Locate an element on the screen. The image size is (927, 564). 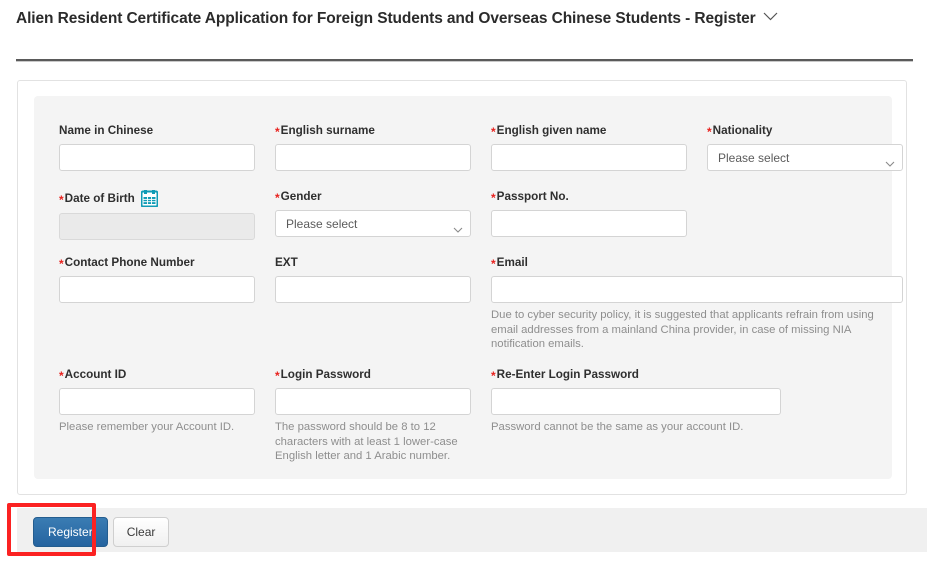
label-english-given-name: * English given name is located at coordinates (589, 131).